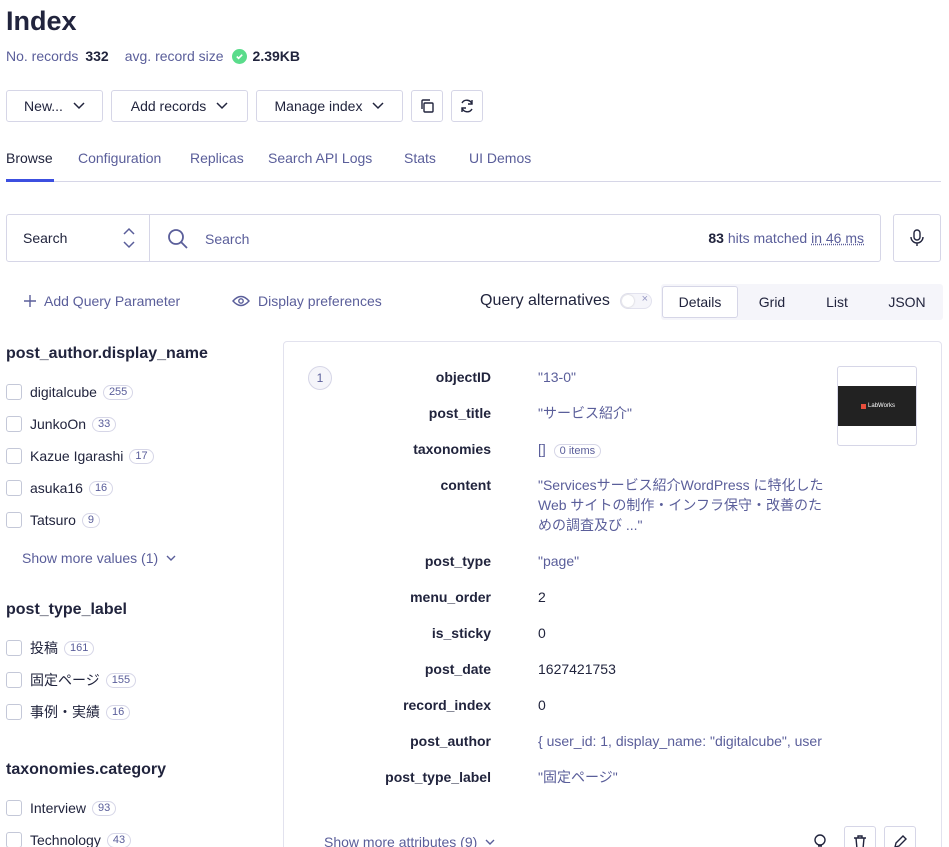 The width and height of the screenshot is (949, 847). What do you see at coordinates (881, 406) in the screenshot?
I see `logo-text: LabWorks` at bounding box center [881, 406].